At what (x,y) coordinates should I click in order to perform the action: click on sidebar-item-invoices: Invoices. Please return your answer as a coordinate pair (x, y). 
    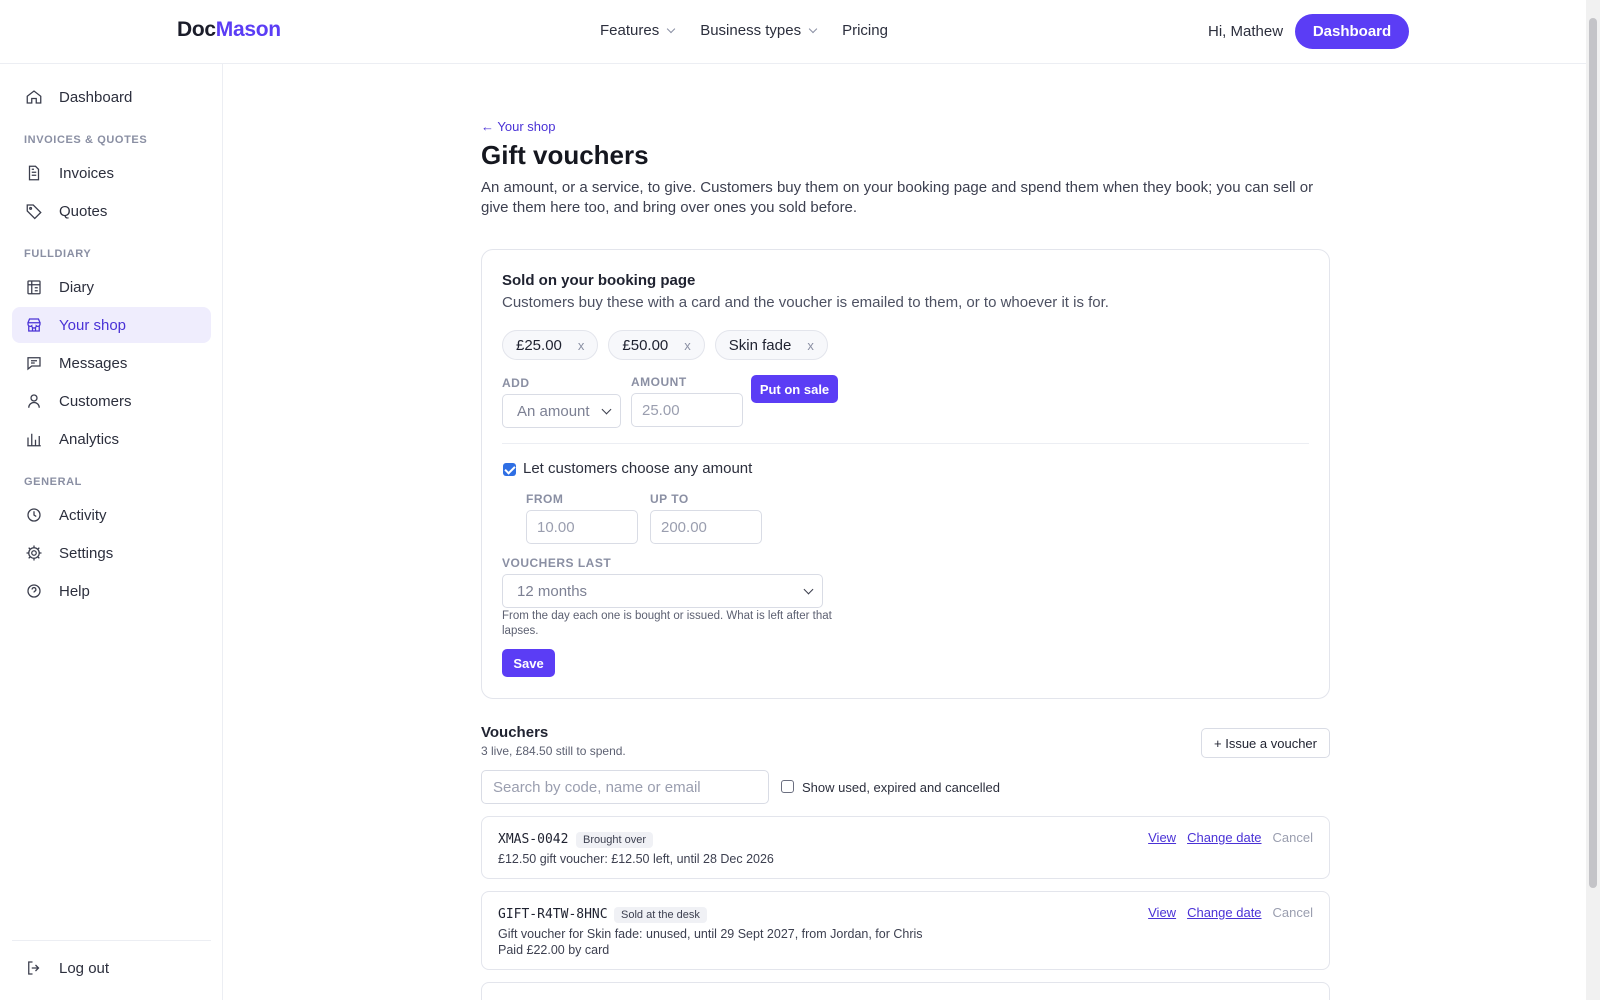
    Looking at the image, I should click on (111, 173).